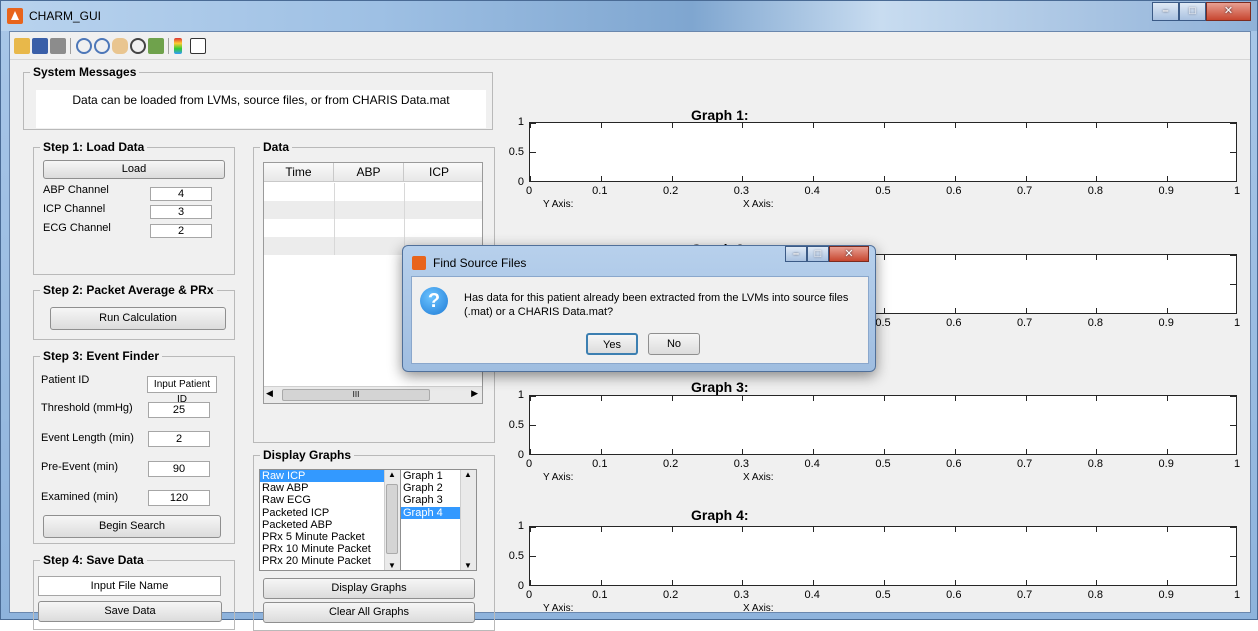 Image resolution: width=1258 pixels, height=631 pixels. What do you see at coordinates (179, 439) in the screenshot?
I see `event-length-field: 2` at bounding box center [179, 439].